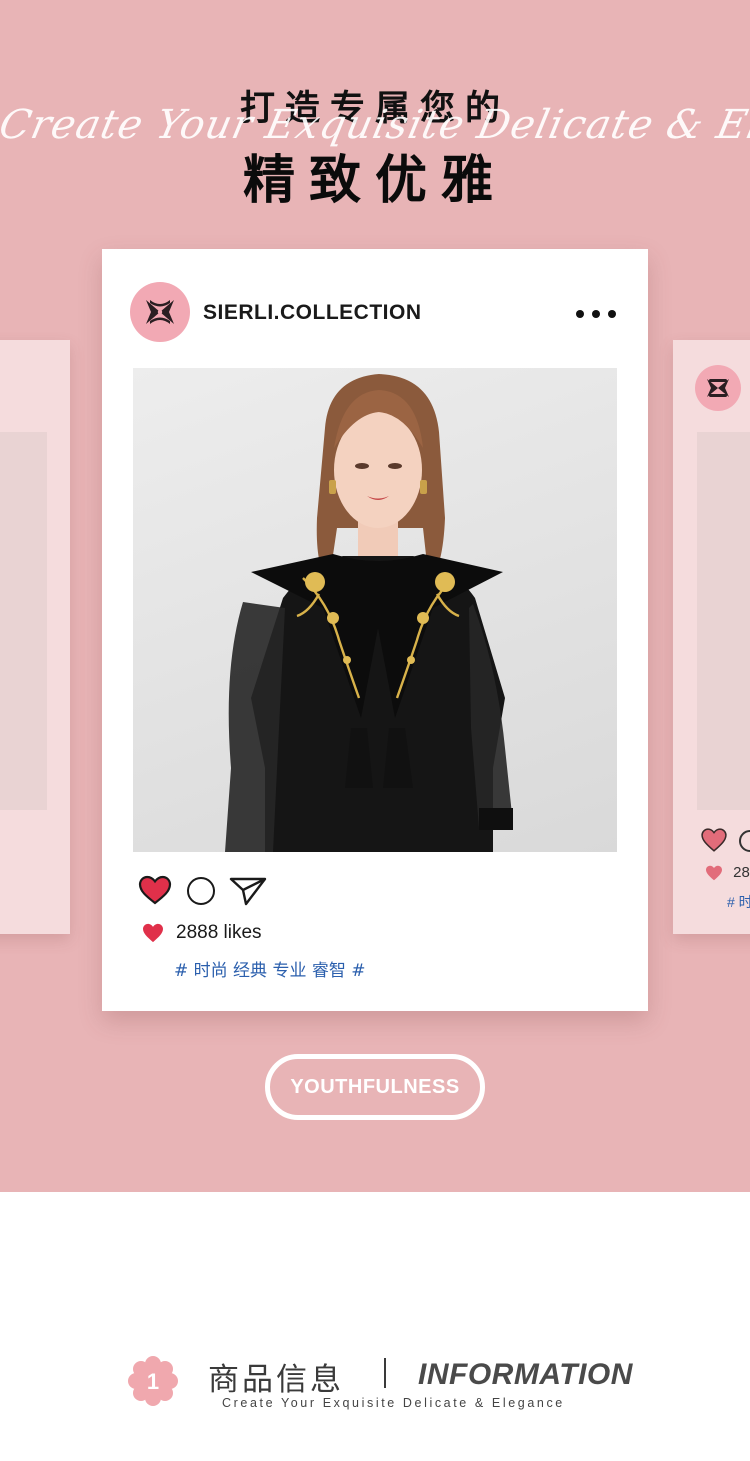 This screenshot has height=1461, width=750. Describe the element at coordinates (718, 388) in the screenshot. I see `side-avatar-icon` at that location.